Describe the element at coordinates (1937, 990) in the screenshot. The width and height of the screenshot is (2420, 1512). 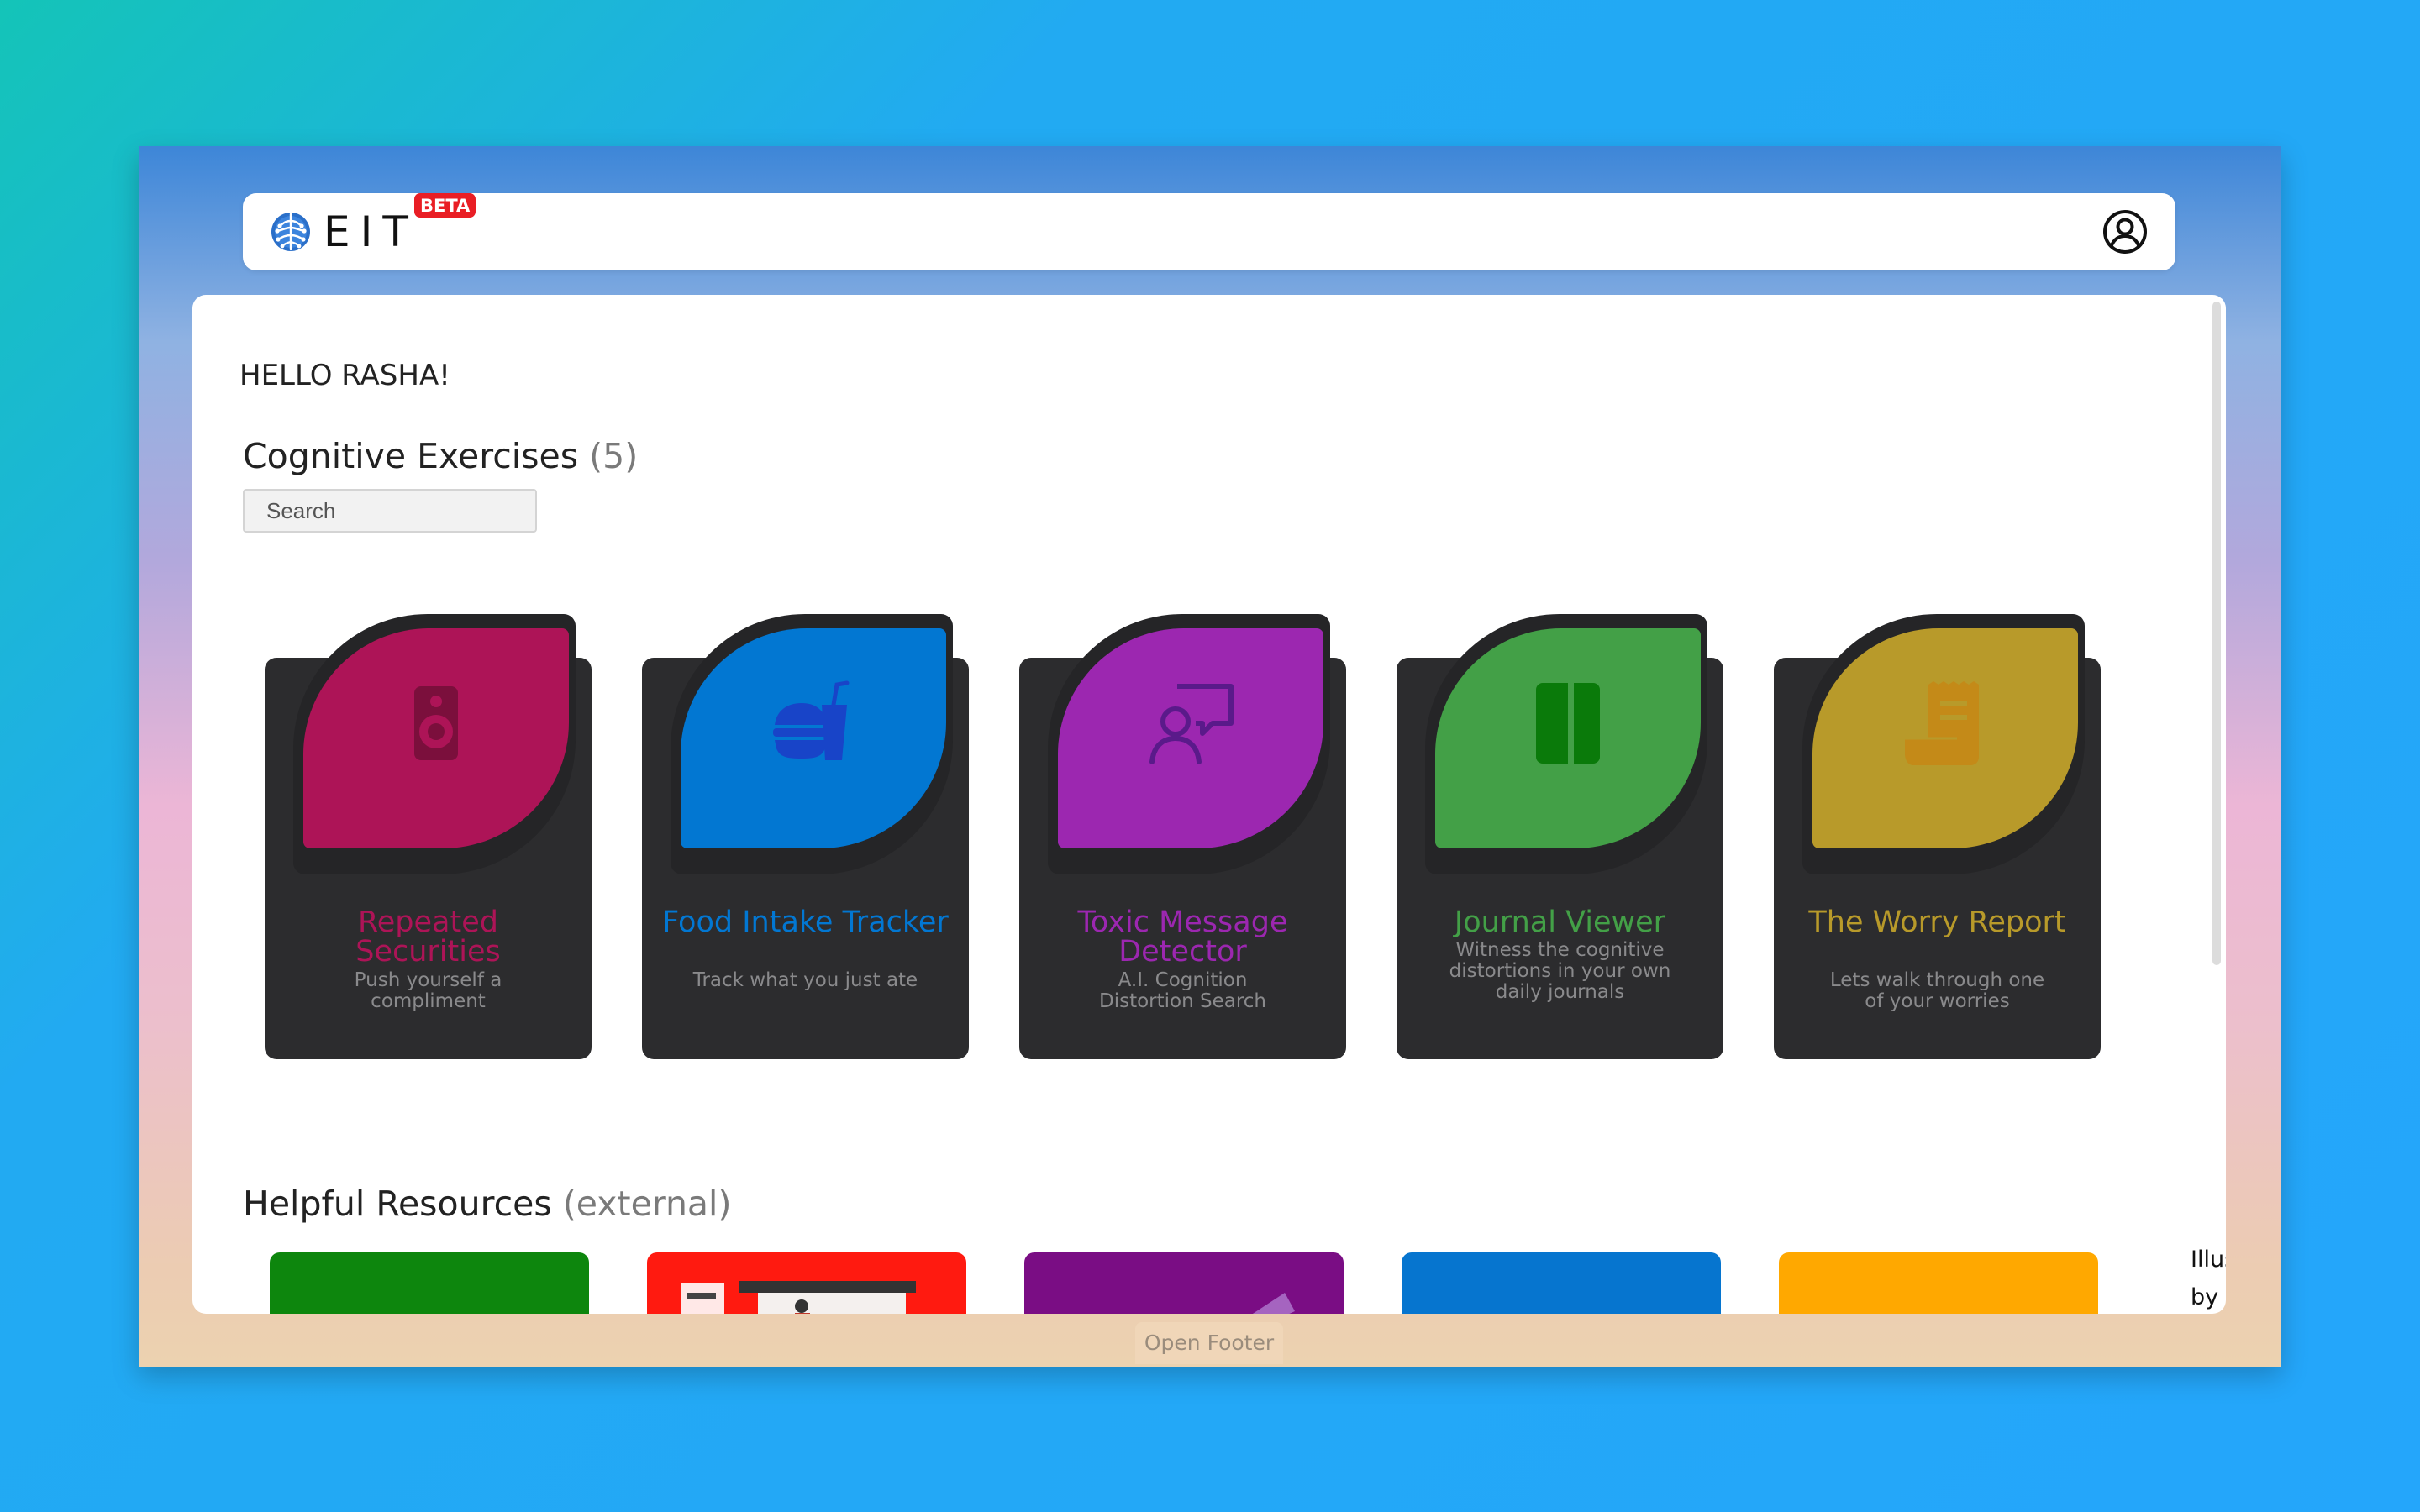
I see `exercise-description: Lets walk through one of your worries` at that location.